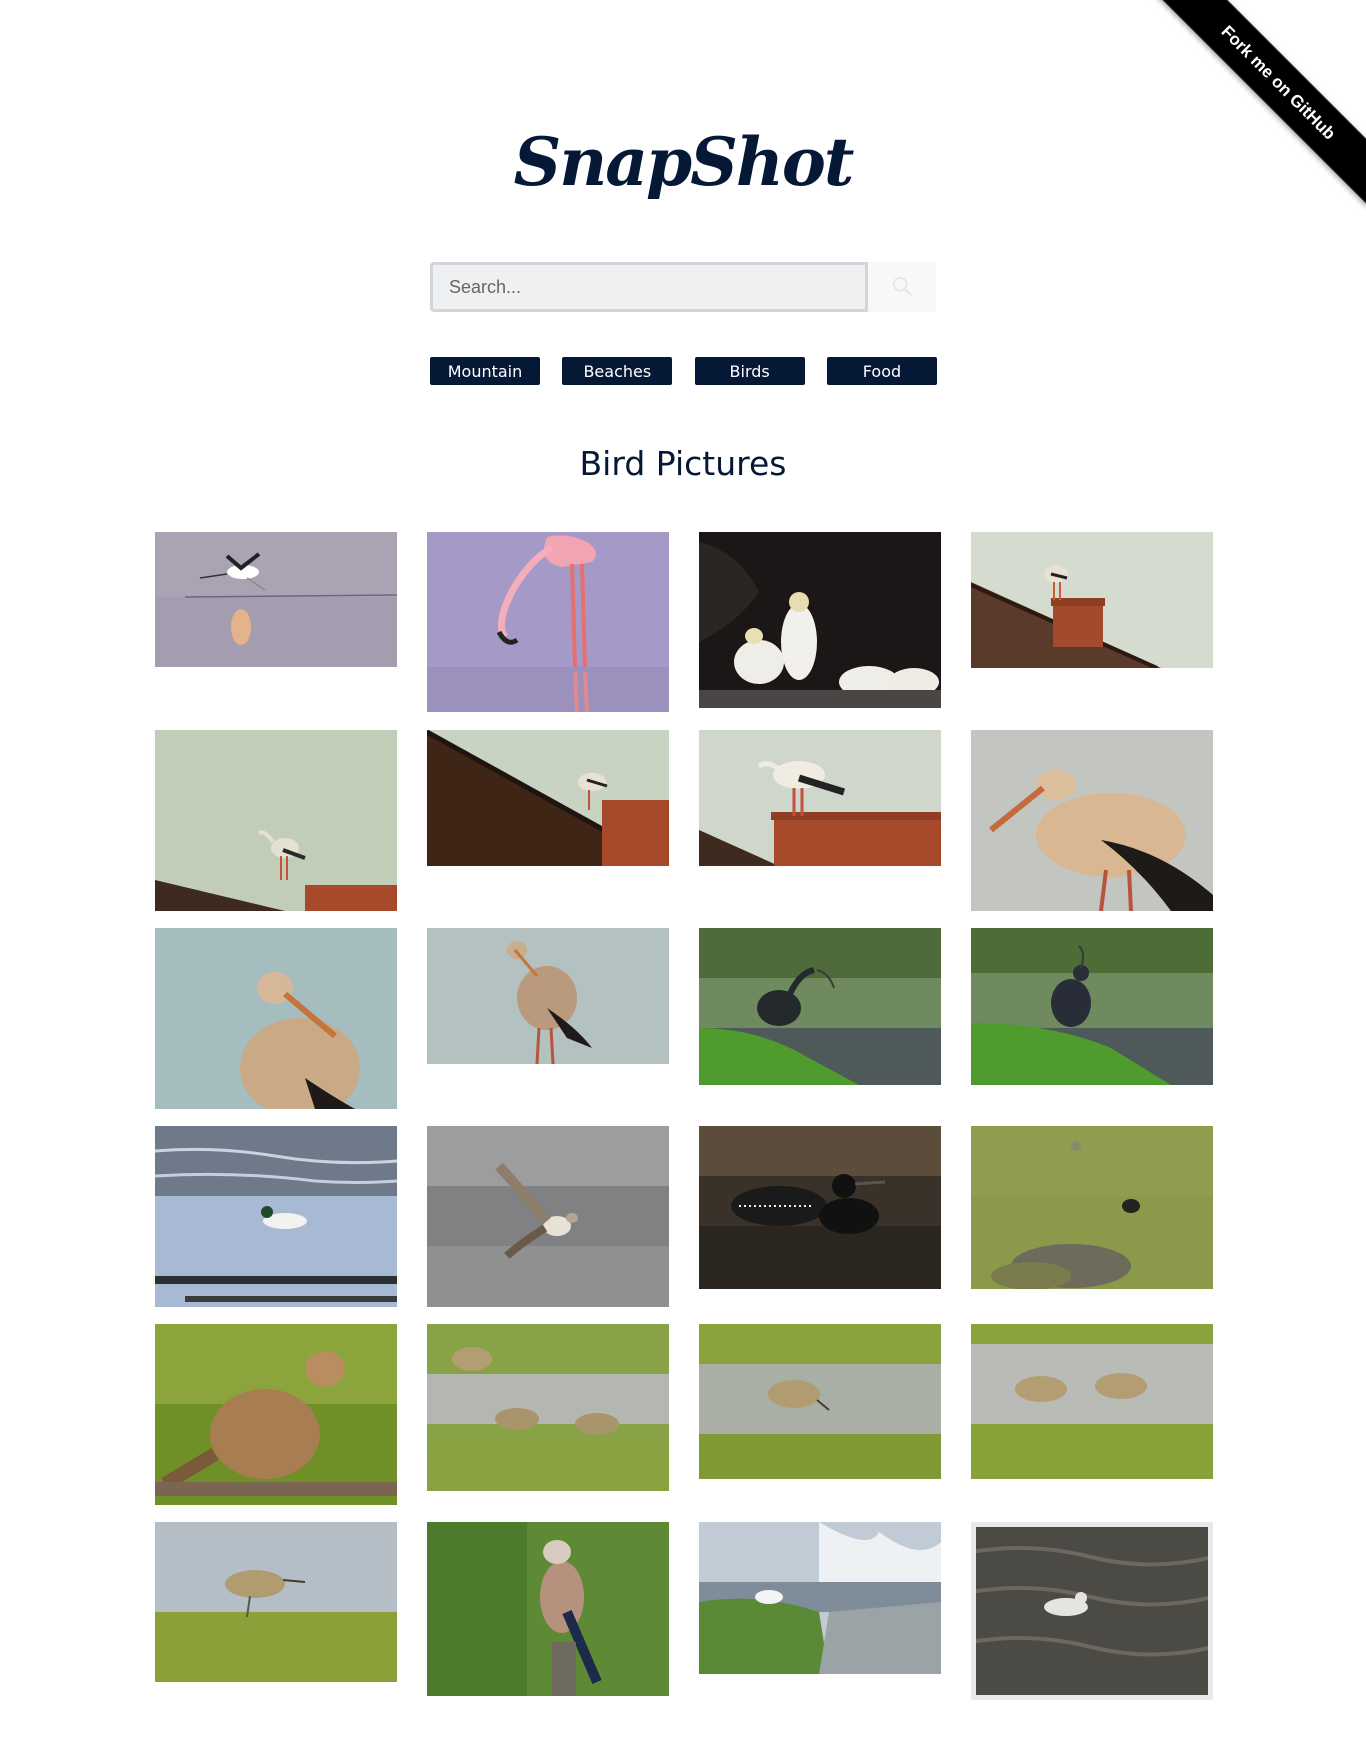 The height and width of the screenshot is (1746, 1366). I want to click on category-button-food: Food, so click(881, 371).